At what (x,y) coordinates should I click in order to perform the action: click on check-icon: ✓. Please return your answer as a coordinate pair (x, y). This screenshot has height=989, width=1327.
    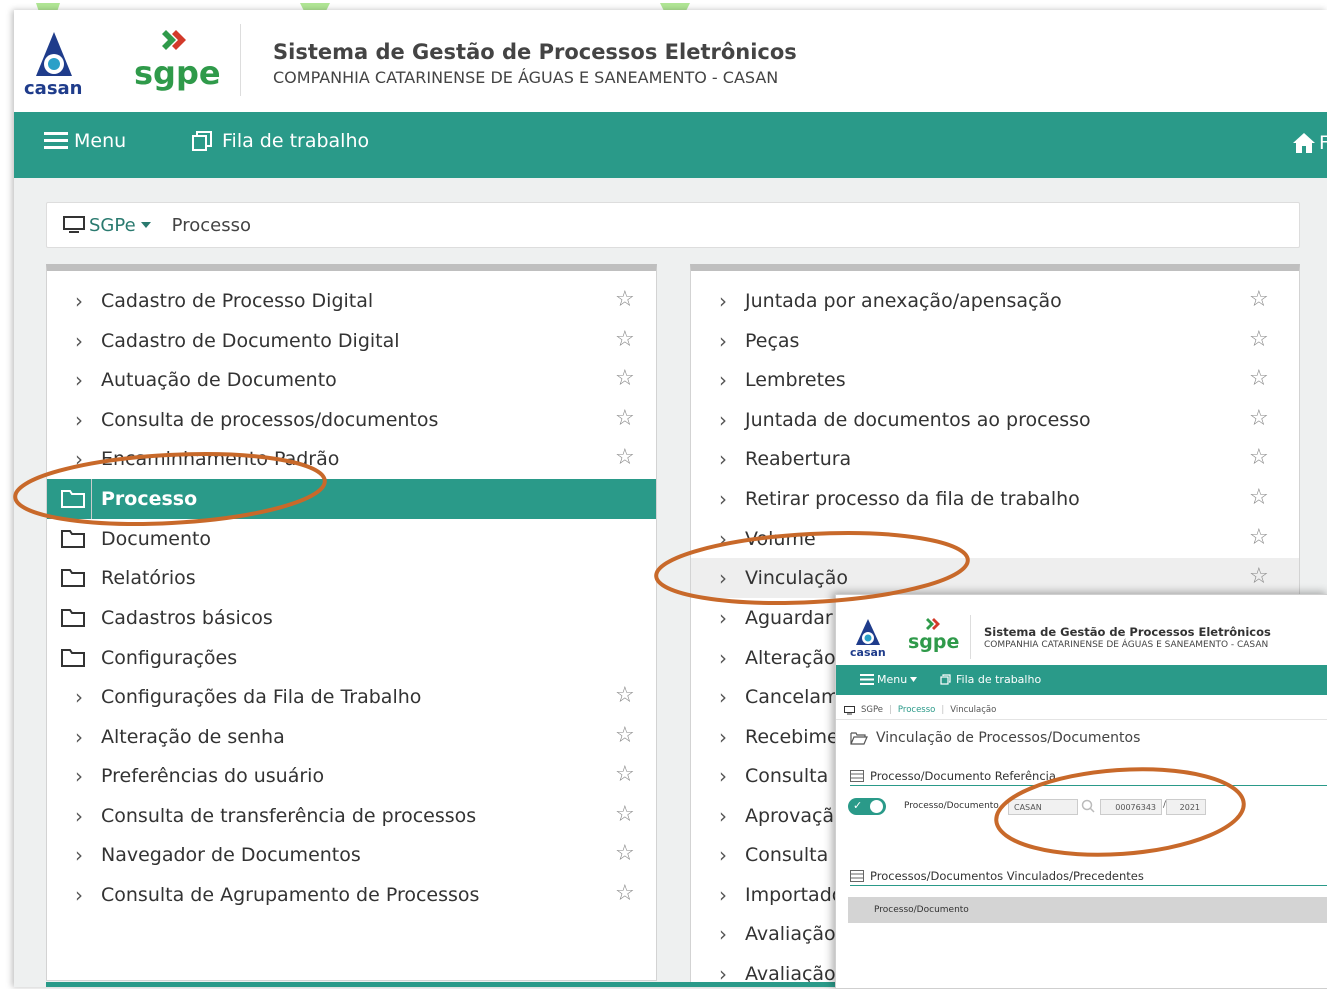
    Looking at the image, I should click on (858, 805).